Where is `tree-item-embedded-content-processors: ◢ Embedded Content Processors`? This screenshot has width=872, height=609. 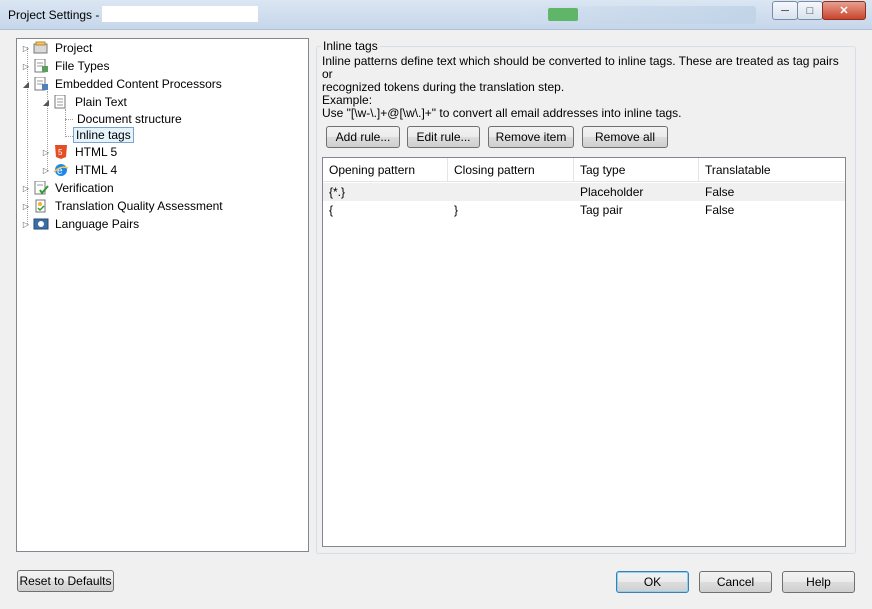 tree-item-embedded-content-processors: ◢ Embedded Content Processors is located at coordinates (122, 84).